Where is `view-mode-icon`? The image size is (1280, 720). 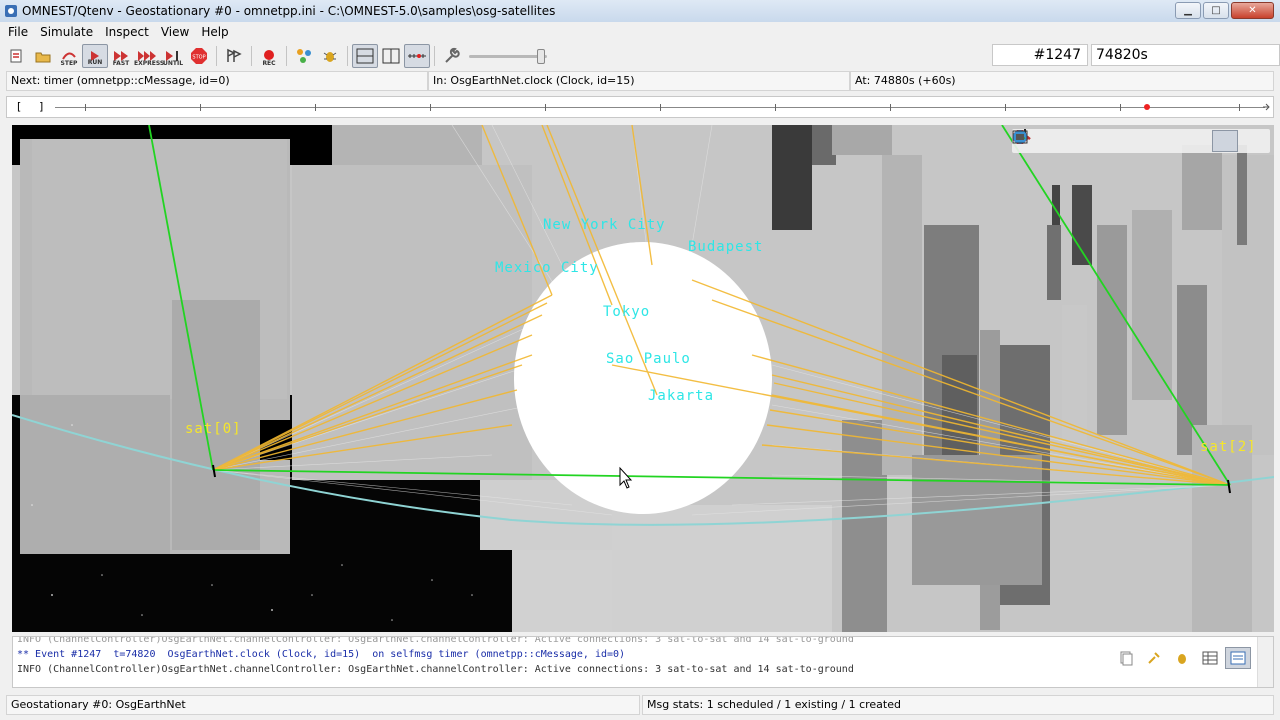
view-mode-icon is located at coordinates (1020, 137).